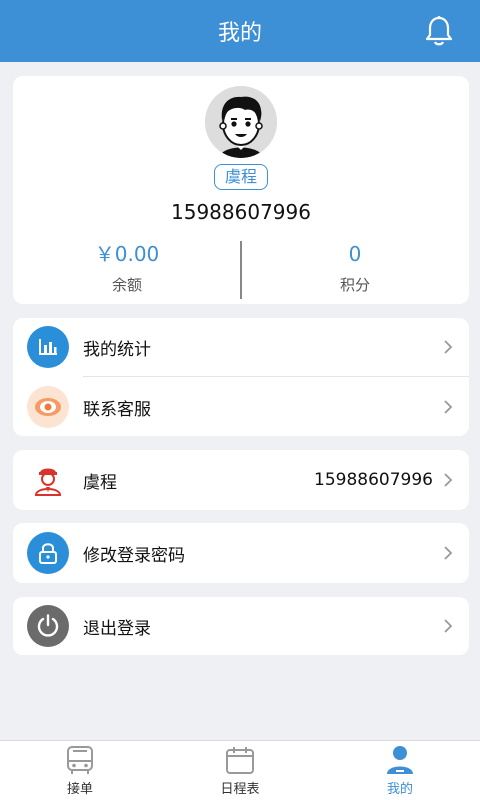  What do you see at coordinates (439, 31) in the screenshot?
I see `bell-icon` at bounding box center [439, 31].